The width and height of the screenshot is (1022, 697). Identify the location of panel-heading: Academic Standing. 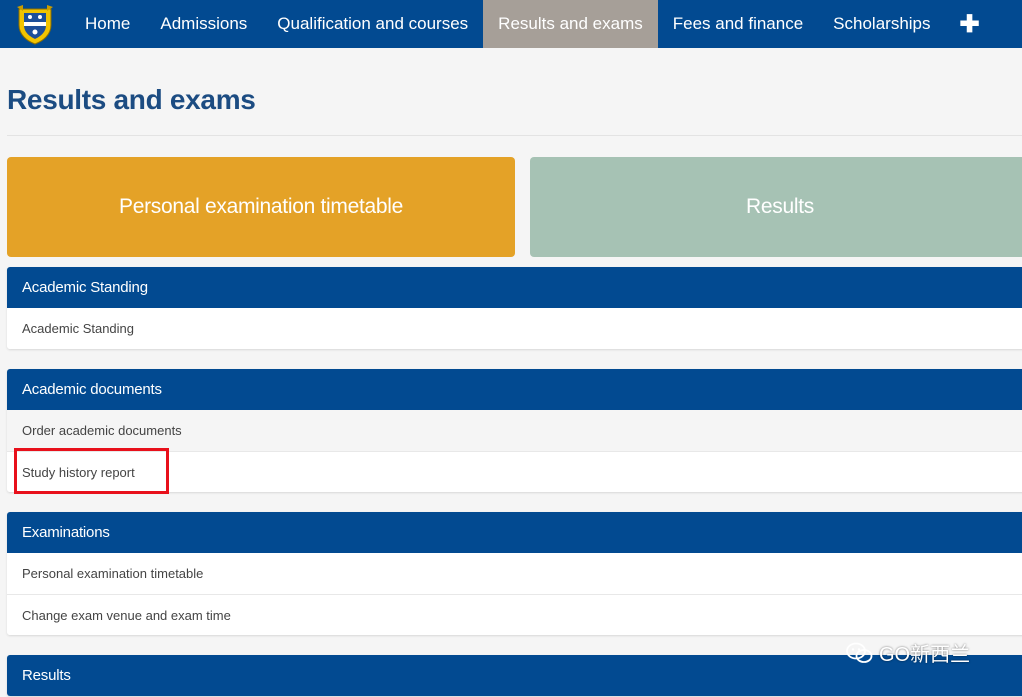
(514, 287).